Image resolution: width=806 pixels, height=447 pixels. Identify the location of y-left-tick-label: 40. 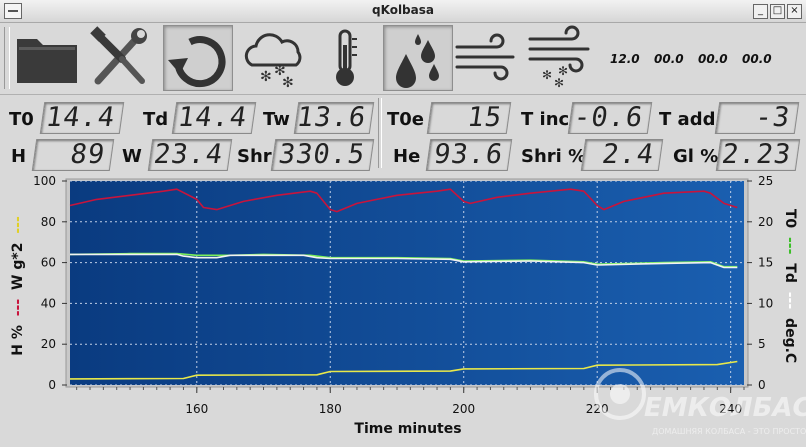
(48, 303).